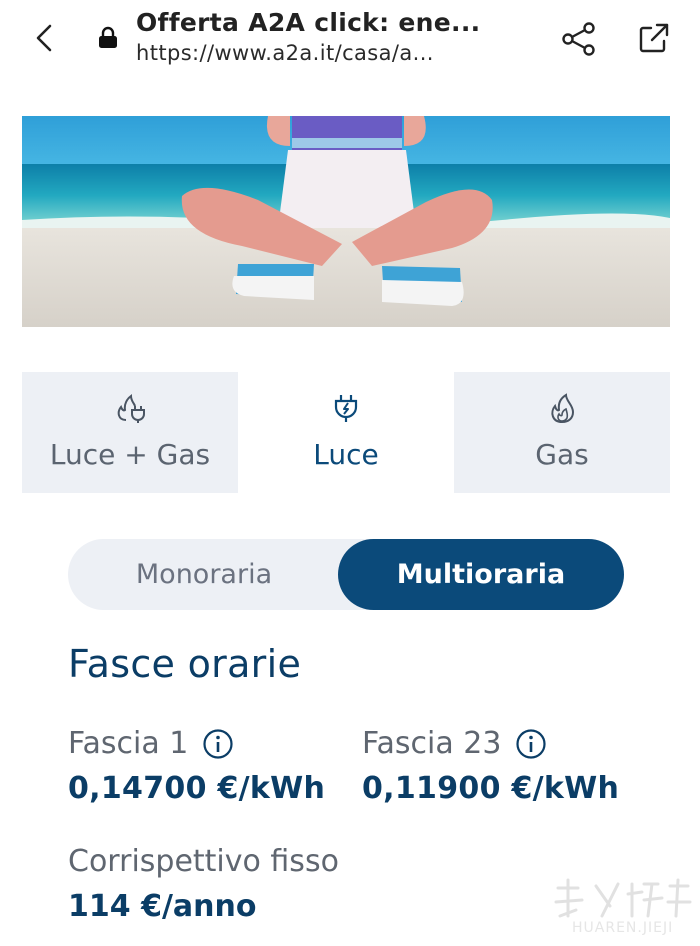  I want to click on multioraria-option: Multioraria, so click(481, 574).